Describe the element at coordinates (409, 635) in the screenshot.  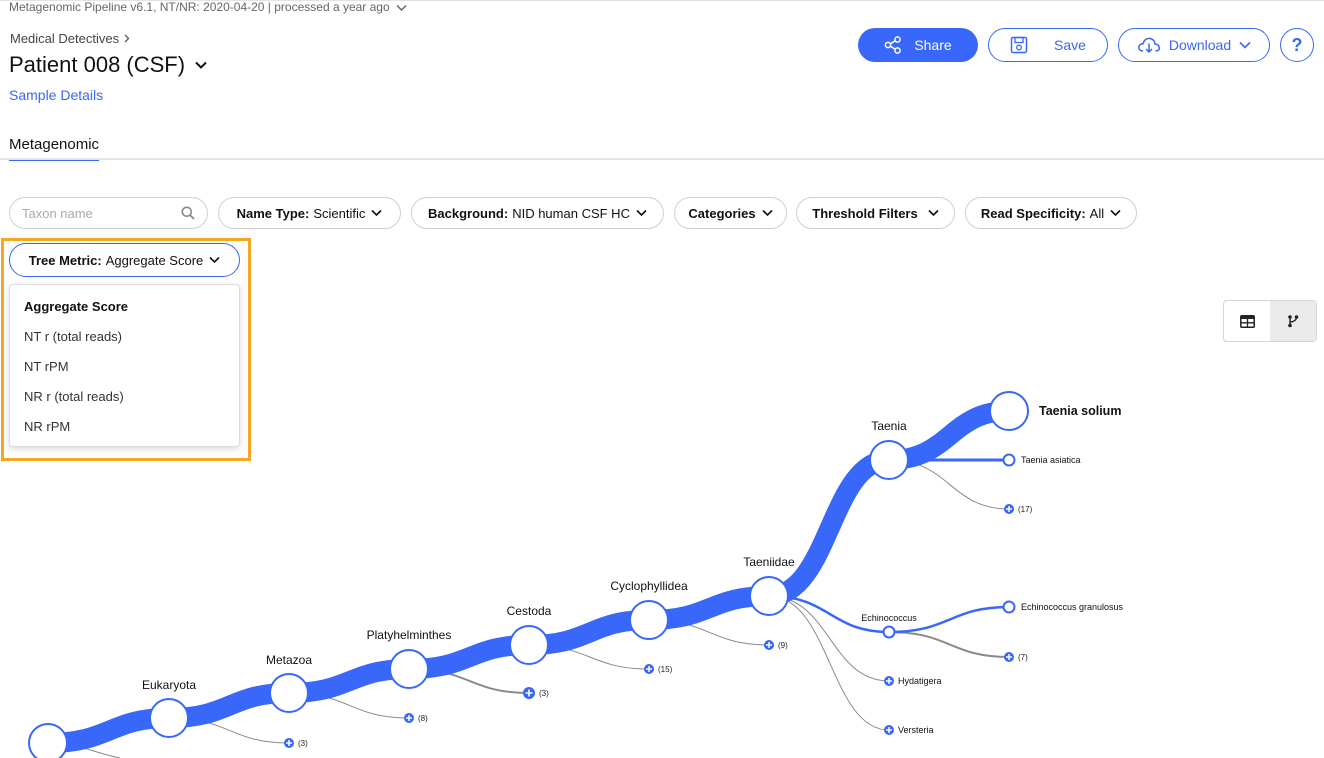
I see `node-label-platyhelminthes: Platyhelminthes` at that location.